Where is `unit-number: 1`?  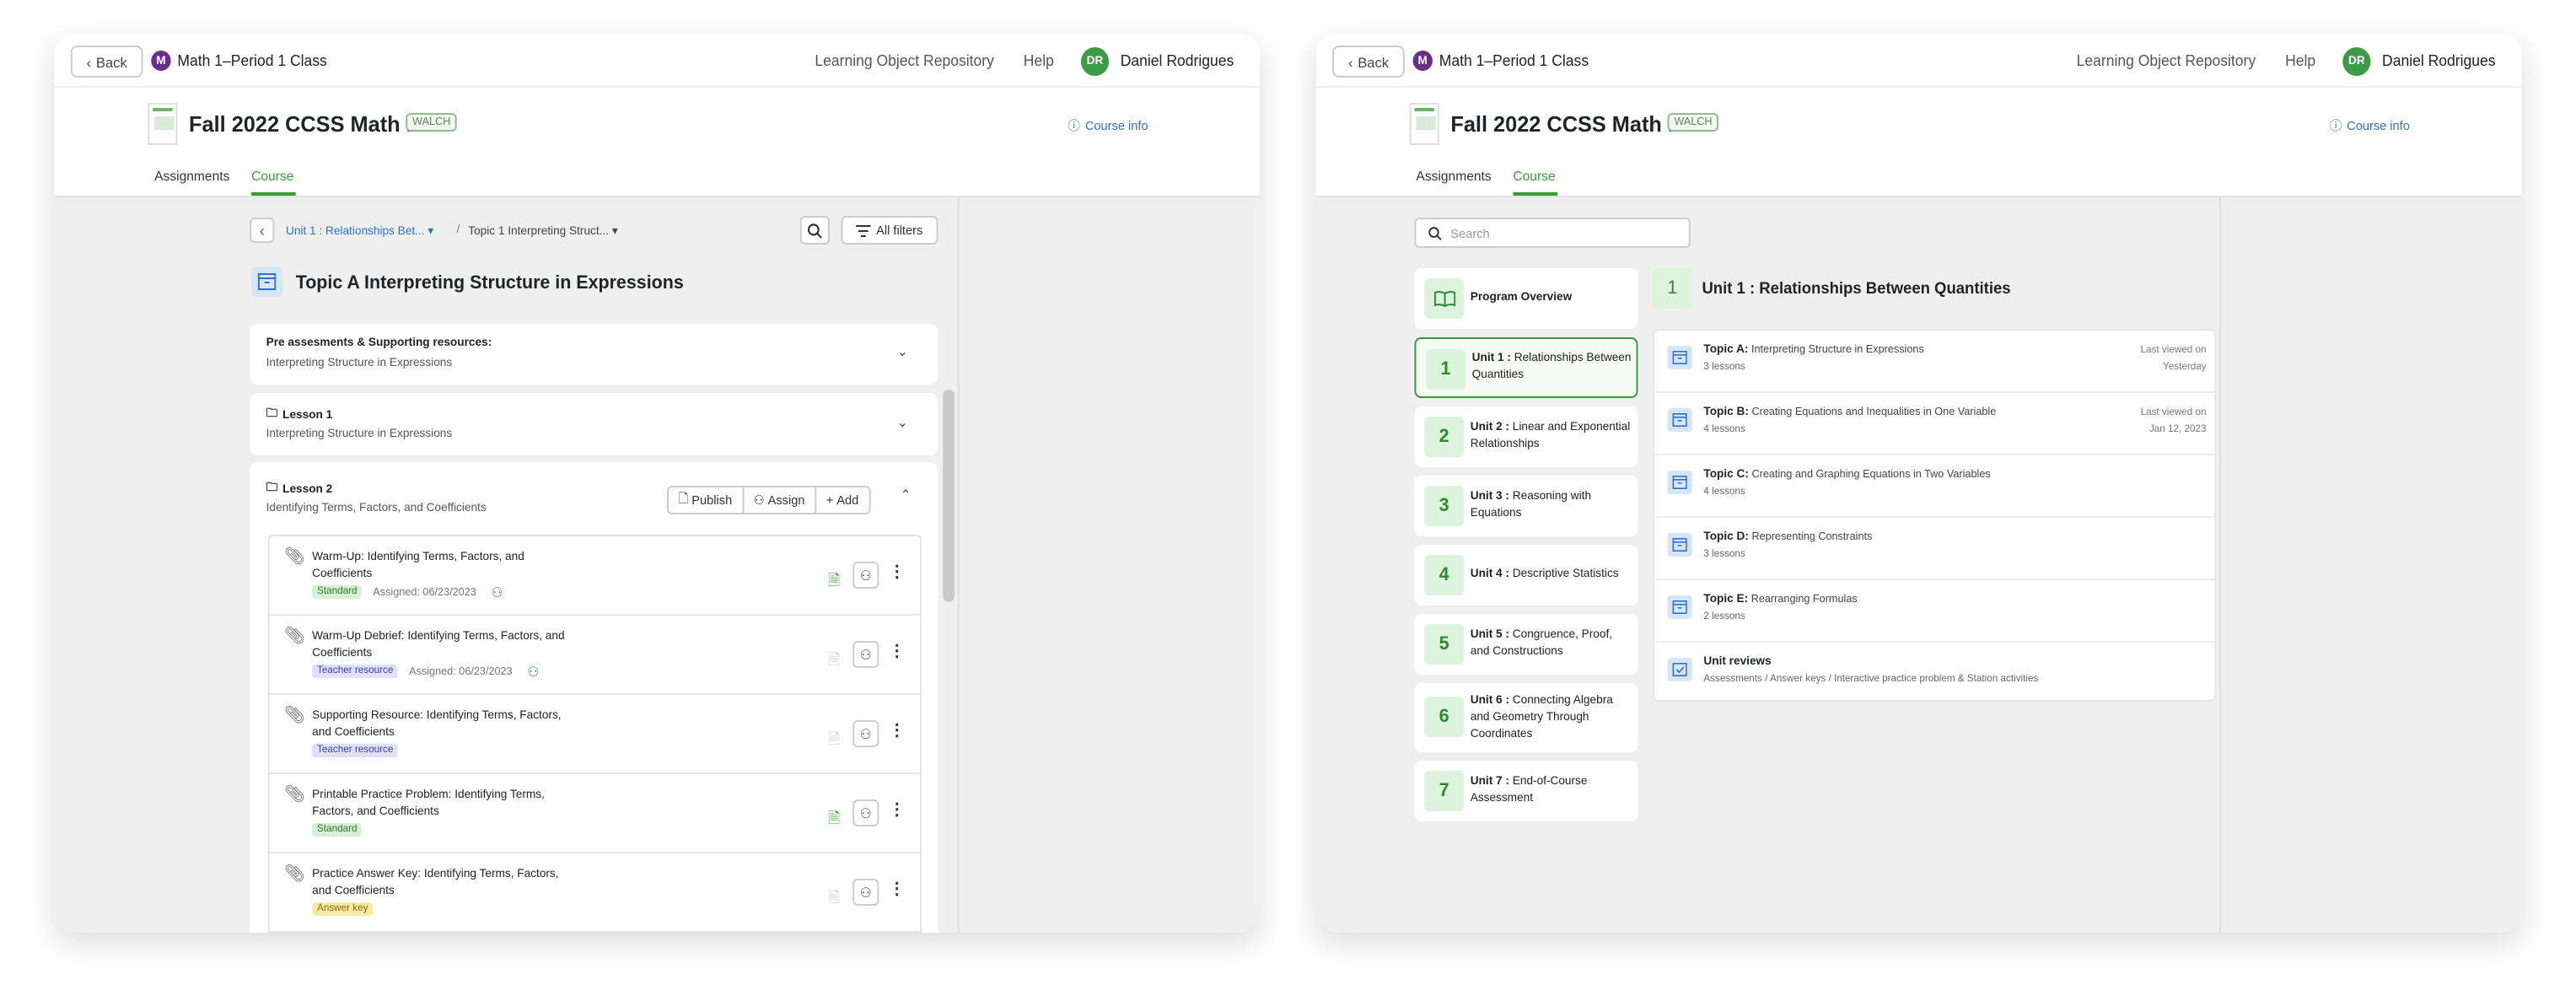
unit-number: 1 is located at coordinates (1445, 369).